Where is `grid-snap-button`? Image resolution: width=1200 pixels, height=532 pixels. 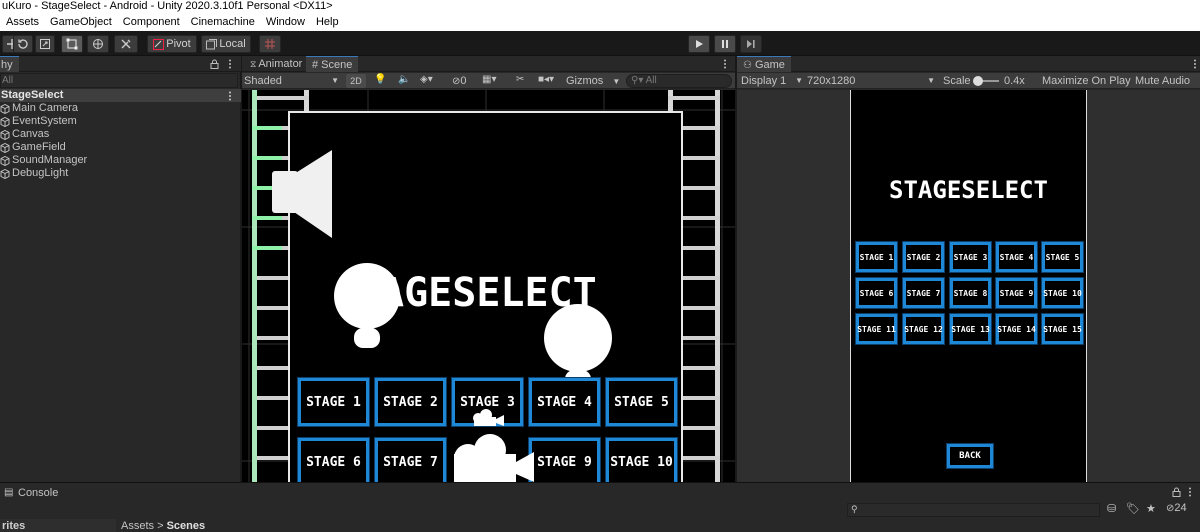 grid-snap-button is located at coordinates (270, 44).